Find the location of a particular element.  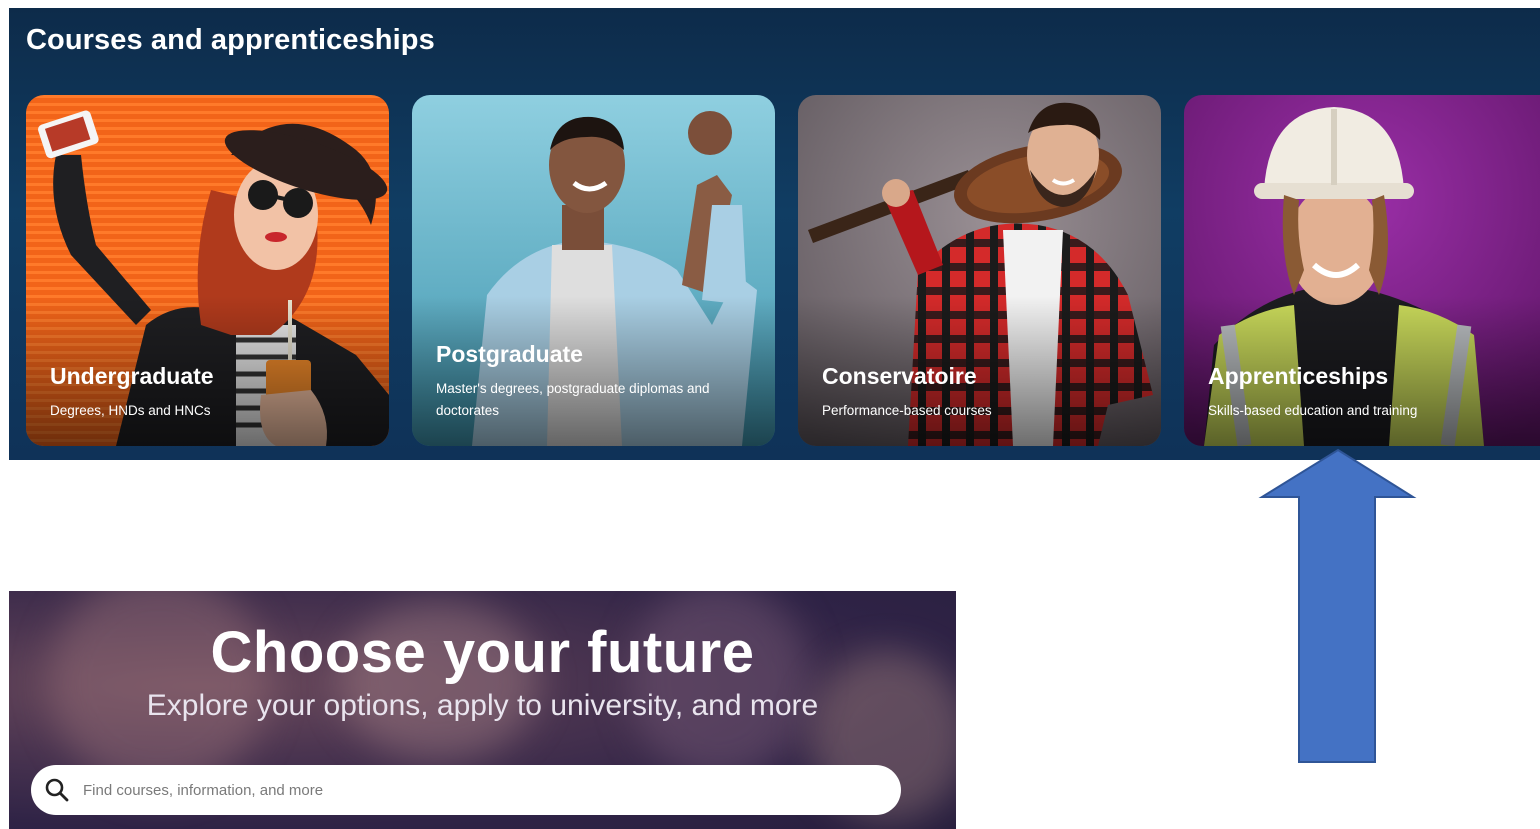

card-conservatoire: Conservatoire Performance-based courses is located at coordinates (979, 270).